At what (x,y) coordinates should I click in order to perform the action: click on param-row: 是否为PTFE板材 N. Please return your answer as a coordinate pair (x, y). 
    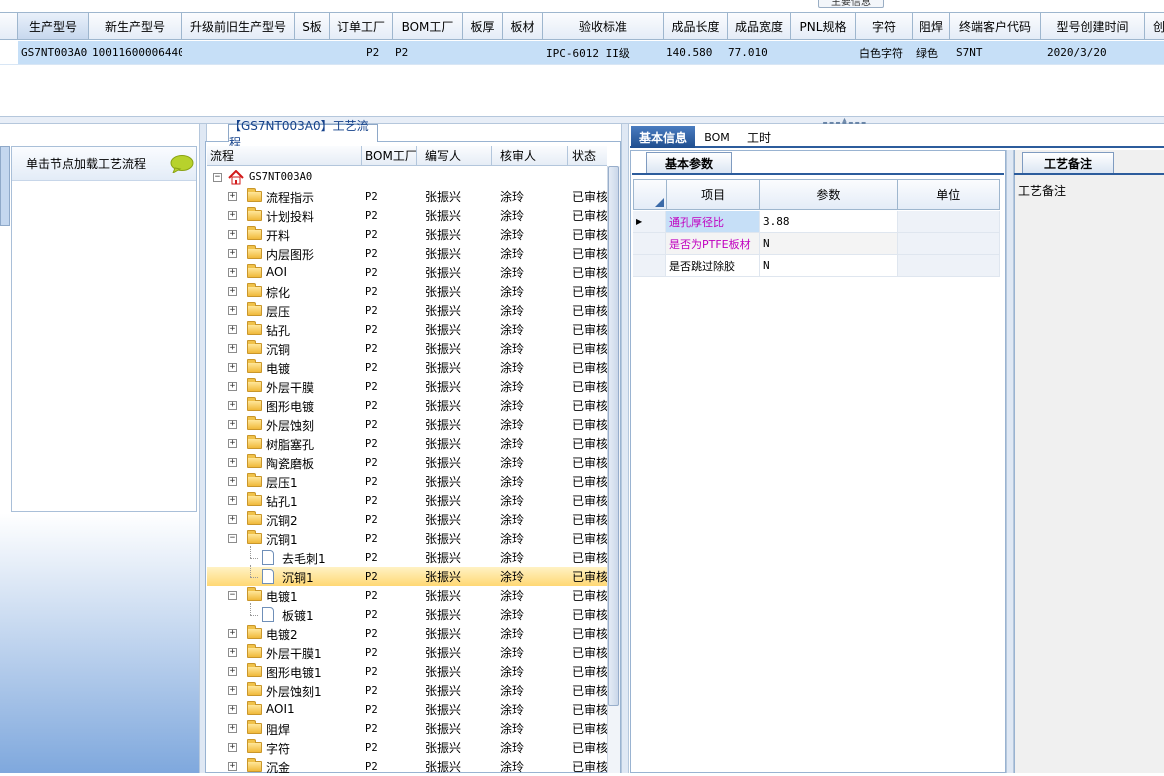
    Looking at the image, I should click on (816, 244).